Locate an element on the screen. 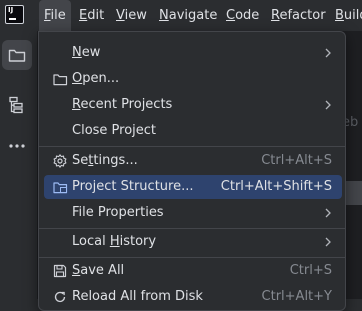 This screenshot has height=311, width=362. menu-item-reload-all: Reload All from Disk Ctrl+Alt+Y is located at coordinates (193, 297).